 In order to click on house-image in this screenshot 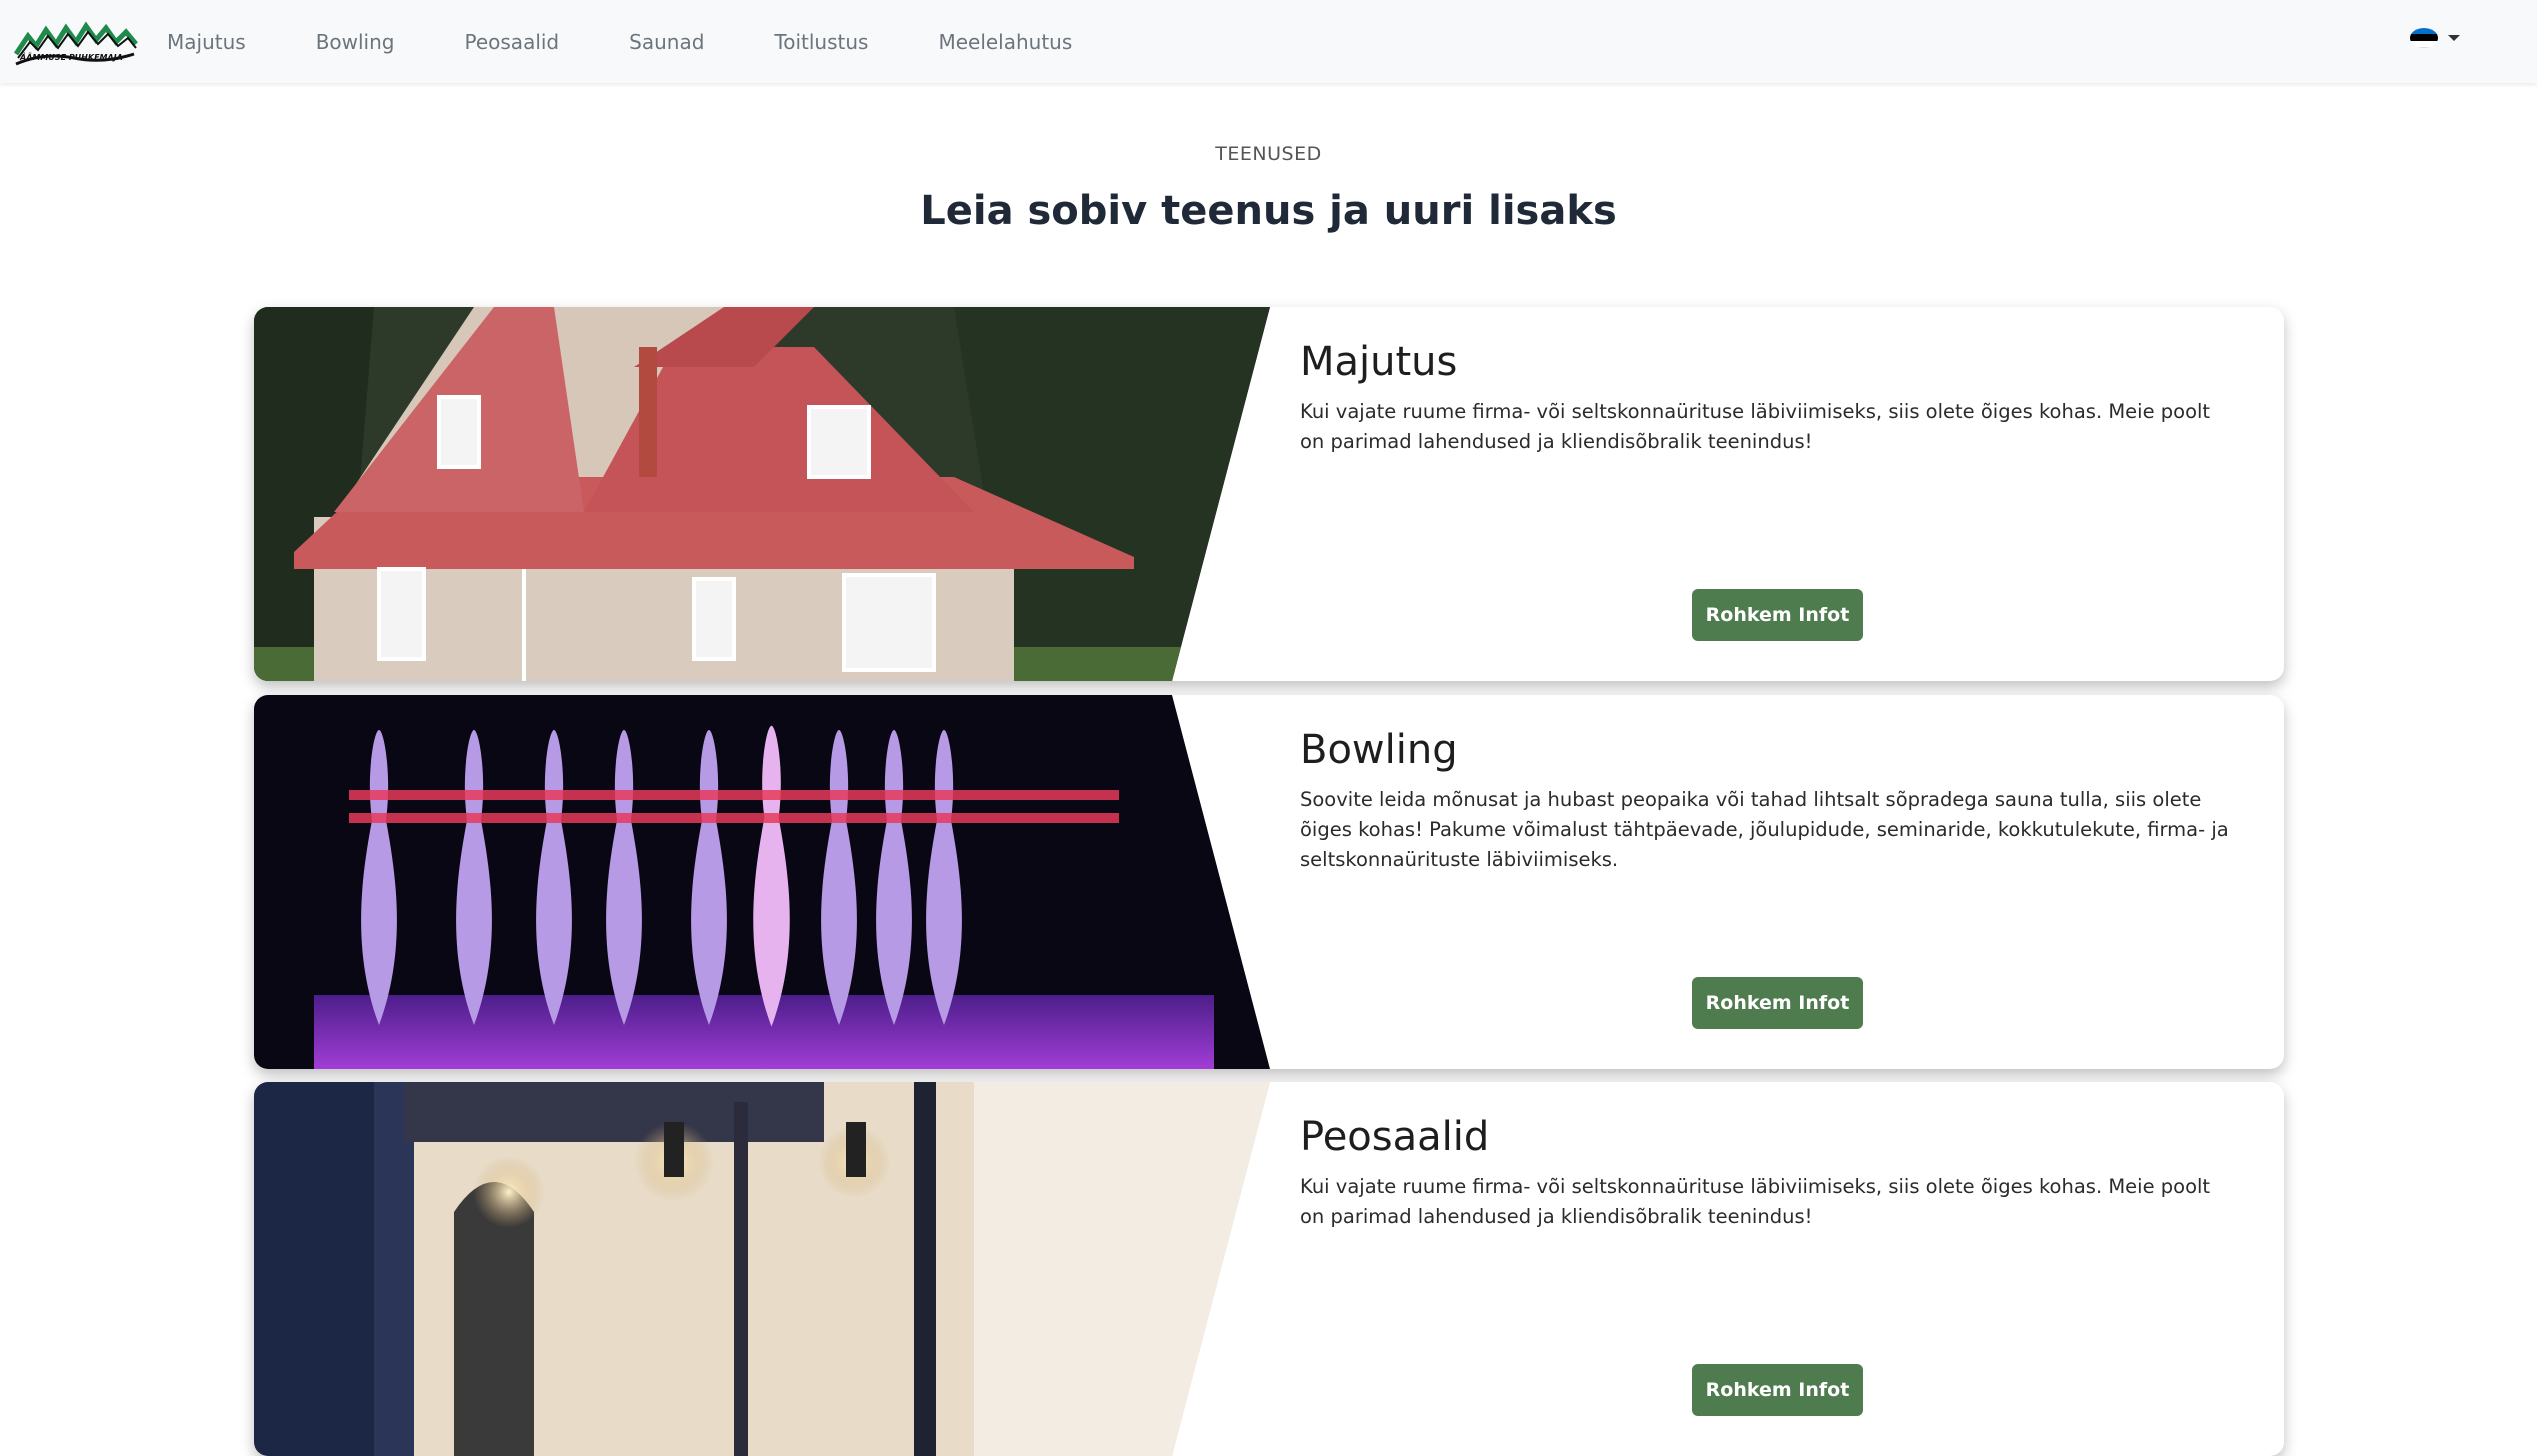, I will do `click(762, 494)`.